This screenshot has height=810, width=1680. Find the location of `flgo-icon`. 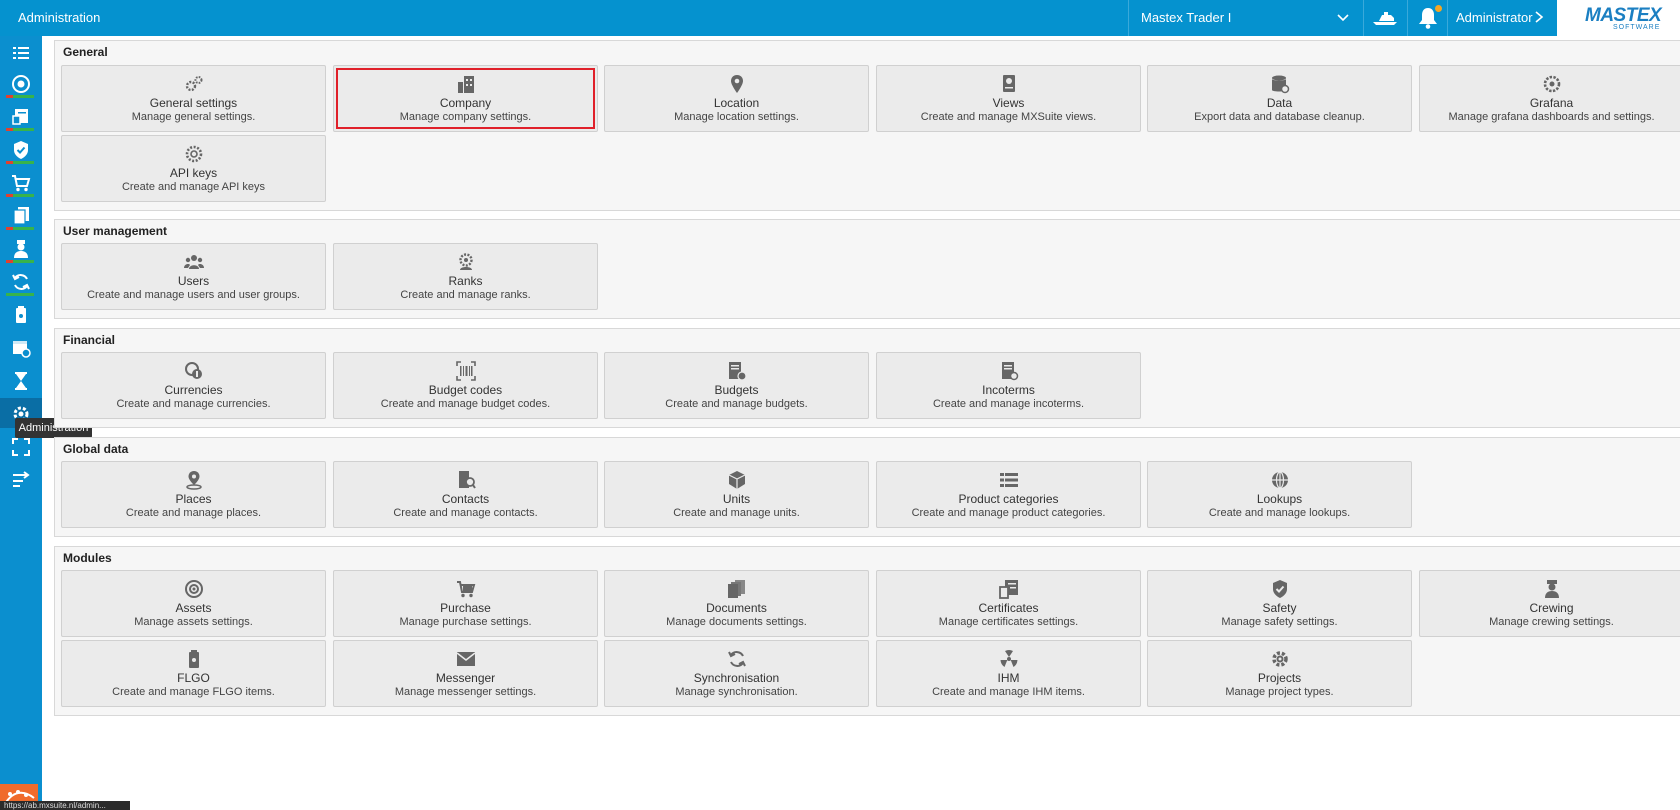

flgo-icon is located at coordinates (21, 314).